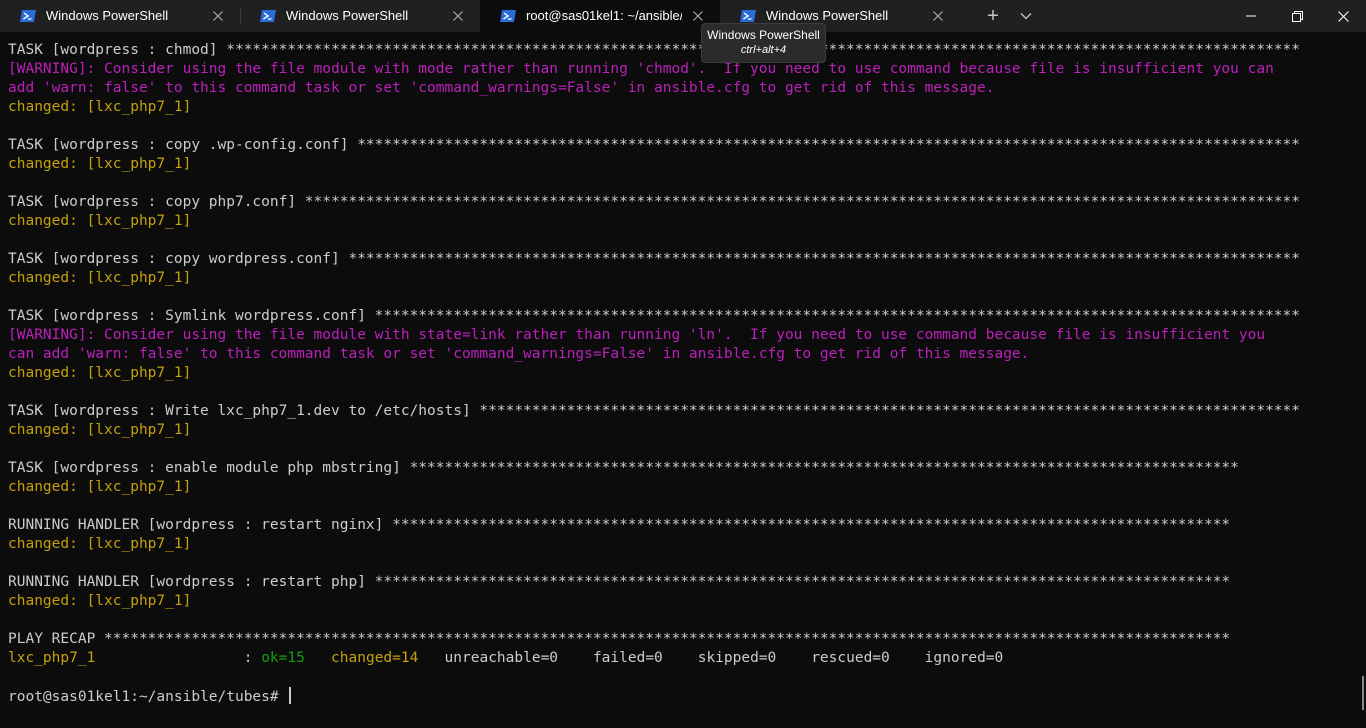 This screenshot has width=1366, height=728. I want to click on chevron-down-icon, so click(1026, 16).